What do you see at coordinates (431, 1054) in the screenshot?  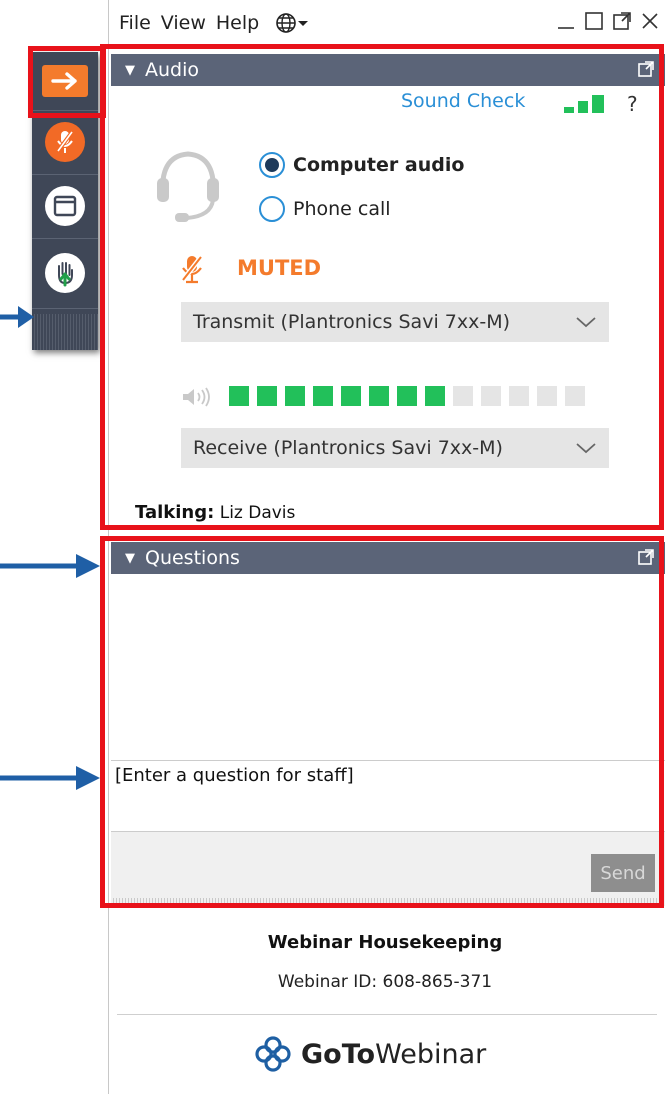 I see `logo-webinar-text: Webinar` at bounding box center [431, 1054].